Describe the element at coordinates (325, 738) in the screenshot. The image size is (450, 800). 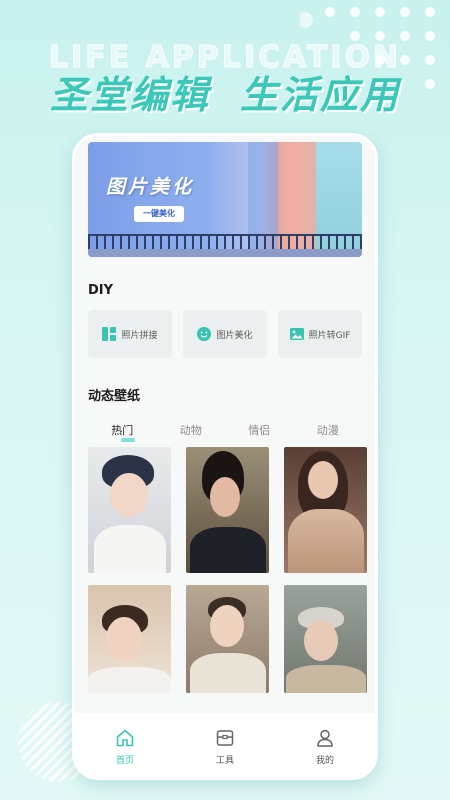
I see `user-icon` at that location.